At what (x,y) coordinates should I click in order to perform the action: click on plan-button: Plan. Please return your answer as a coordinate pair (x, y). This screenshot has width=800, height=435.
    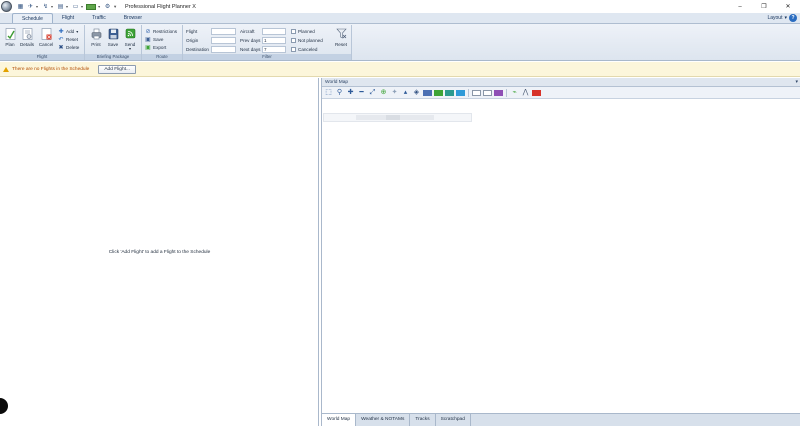
    Looking at the image, I should click on (10, 40).